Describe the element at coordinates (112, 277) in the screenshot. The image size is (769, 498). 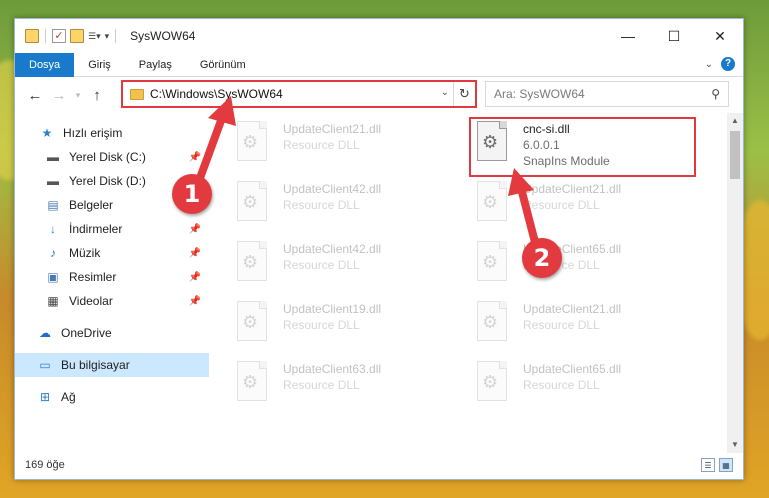
I see `sidebar-item-pictures: ▣ Resimler 📌` at that location.